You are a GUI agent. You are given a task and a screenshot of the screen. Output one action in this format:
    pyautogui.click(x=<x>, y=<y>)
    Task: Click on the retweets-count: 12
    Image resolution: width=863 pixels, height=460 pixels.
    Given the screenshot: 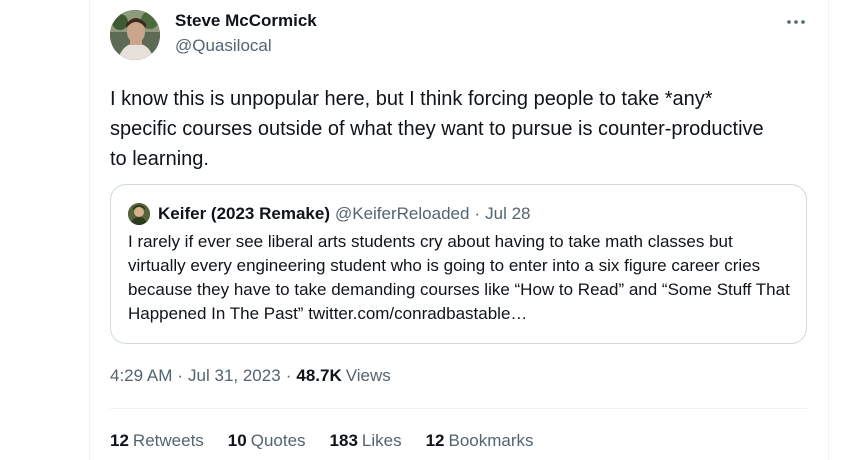 What is the action you would take?
    pyautogui.click(x=119, y=440)
    